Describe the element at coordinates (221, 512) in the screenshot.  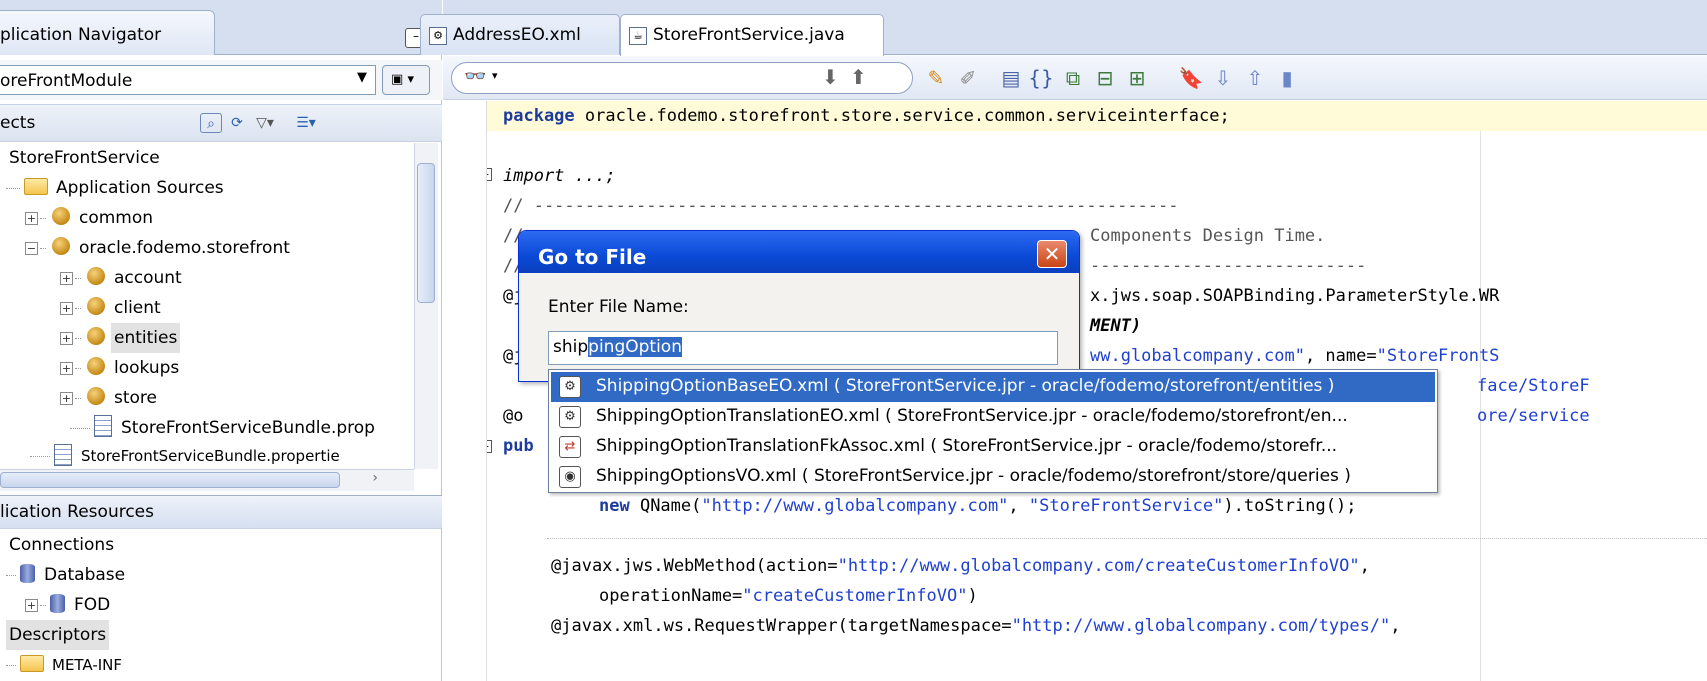
I see `application-resources-header: lication Resources` at that location.